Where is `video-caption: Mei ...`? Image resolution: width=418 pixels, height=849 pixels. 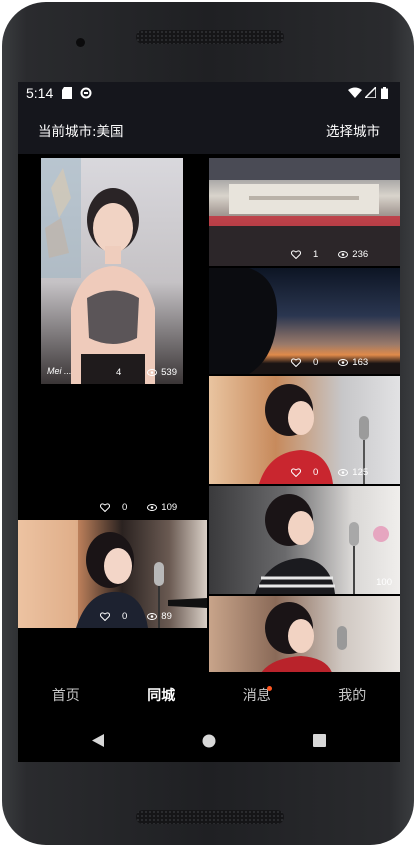
video-caption: Mei ... is located at coordinates (59, 371).